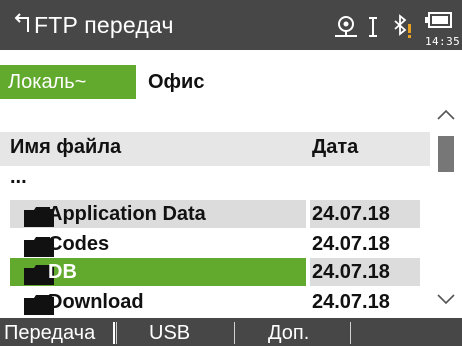 Image resolution: width=462 pixels, height=346 pixels. I want to click on column-header-name: Имя файла, so click(65, 147).